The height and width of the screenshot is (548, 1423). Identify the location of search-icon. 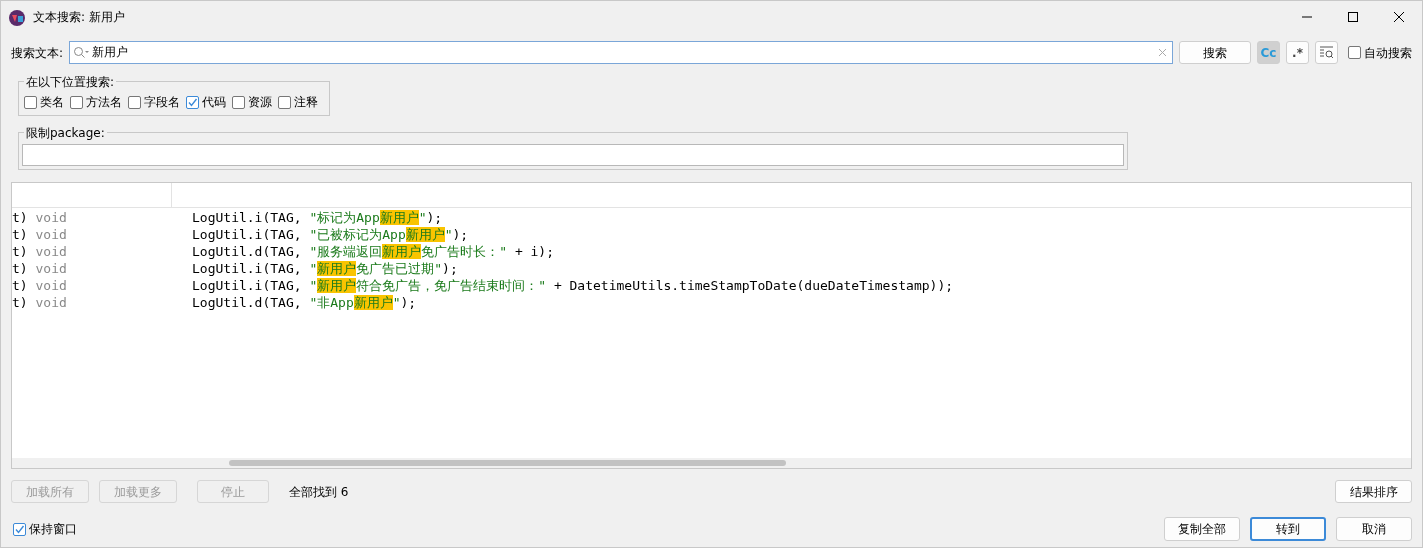
(81, 52).